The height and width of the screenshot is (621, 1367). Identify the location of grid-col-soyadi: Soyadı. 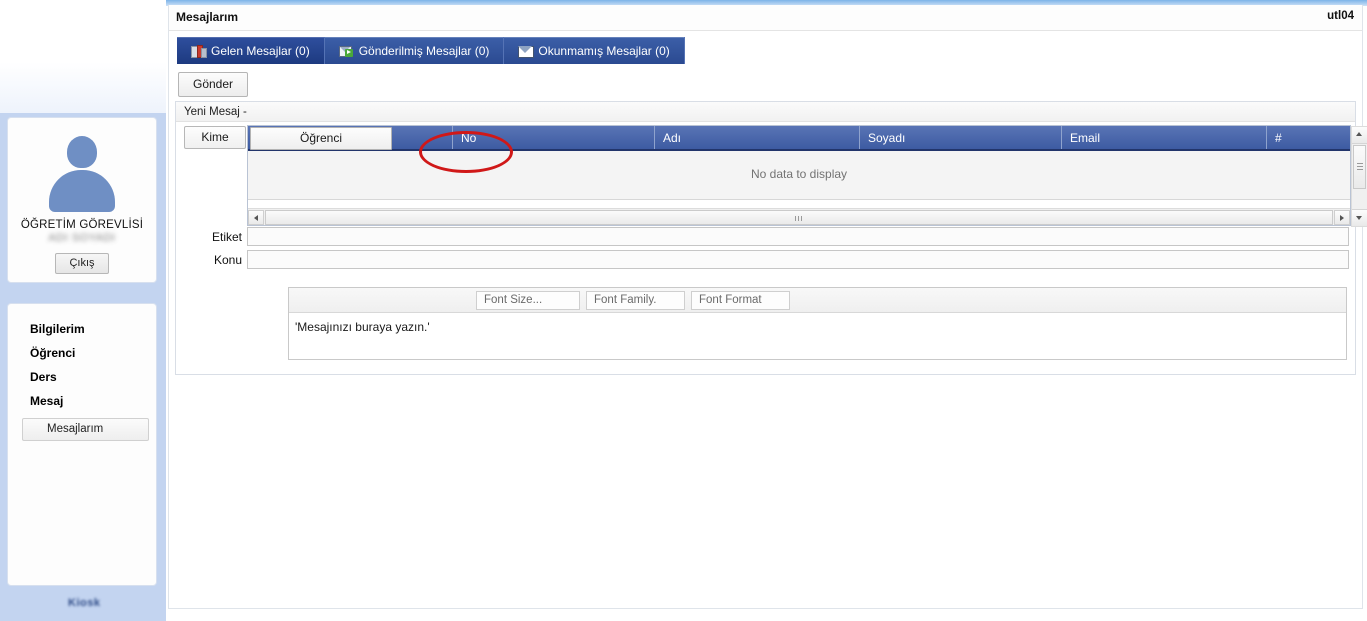
(961, 137).